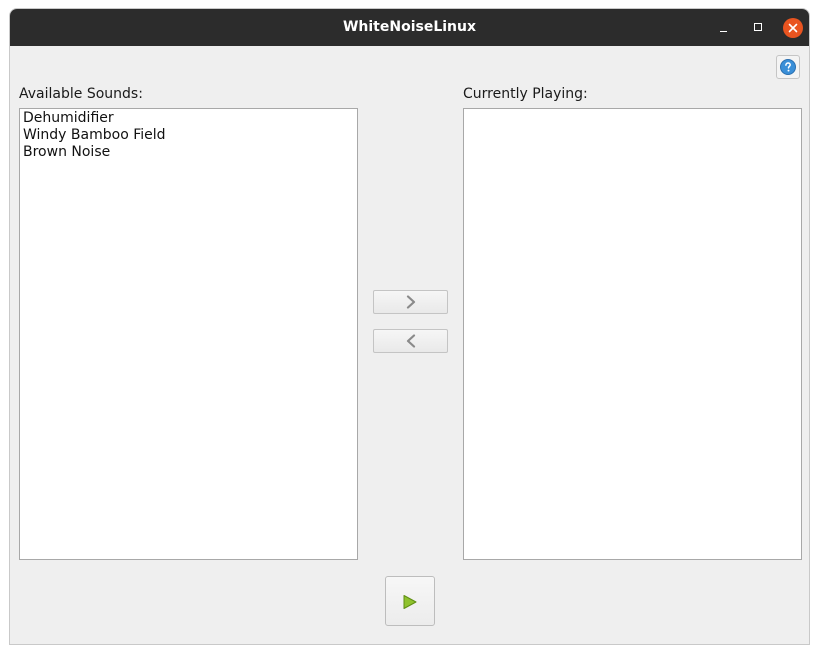 The height and width of the screenshot is (655, 820). I want to click on help-button, so click(788, 67).